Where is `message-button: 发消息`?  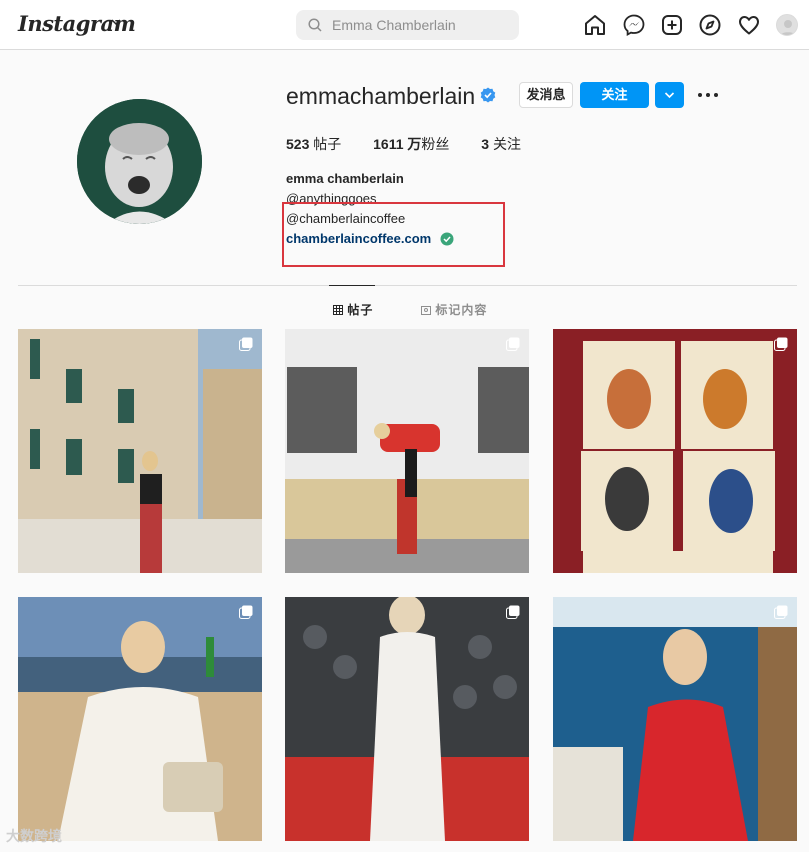
message-button: 发消息 is located at coordinates (546, 95).